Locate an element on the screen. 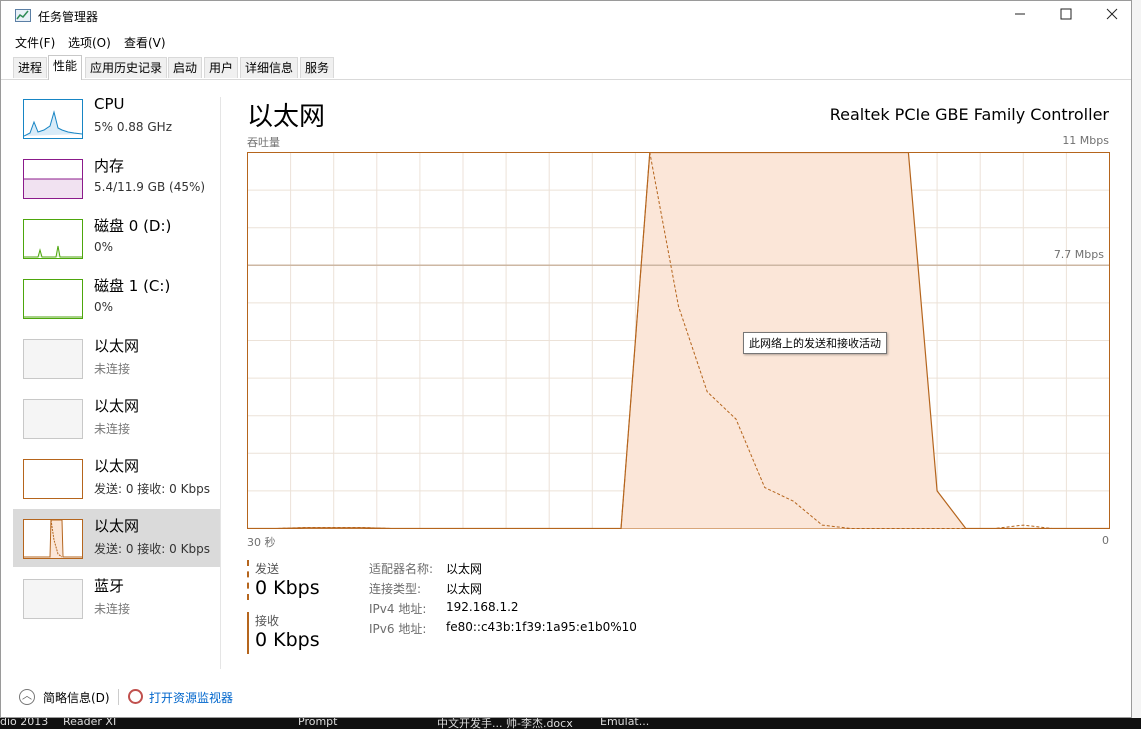  sidebar-item-ethernet-1: 以太网 未连接 is located at coordinates (116, 358).